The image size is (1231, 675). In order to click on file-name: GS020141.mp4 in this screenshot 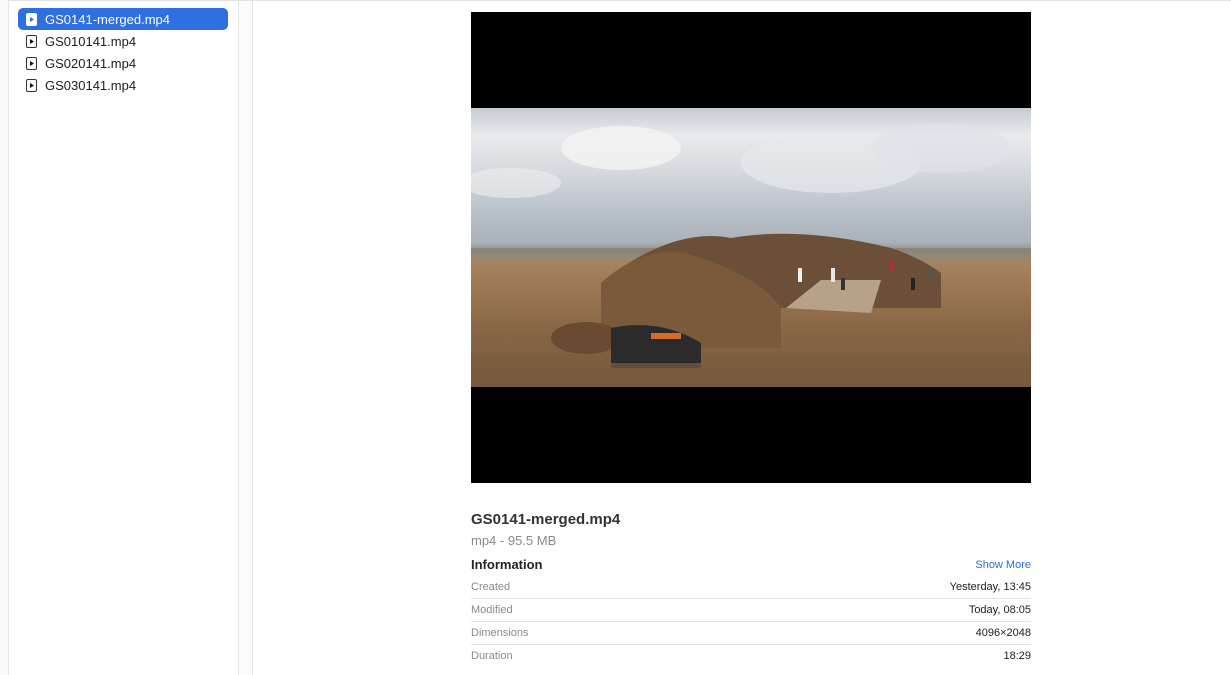, I will do `click(91, 63)`.